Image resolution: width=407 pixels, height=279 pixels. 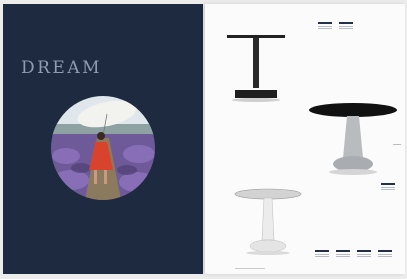 What do you see at coordinates (335, 26) in the screenshot?
I see `legend-top` at bounding box center [335, 26].